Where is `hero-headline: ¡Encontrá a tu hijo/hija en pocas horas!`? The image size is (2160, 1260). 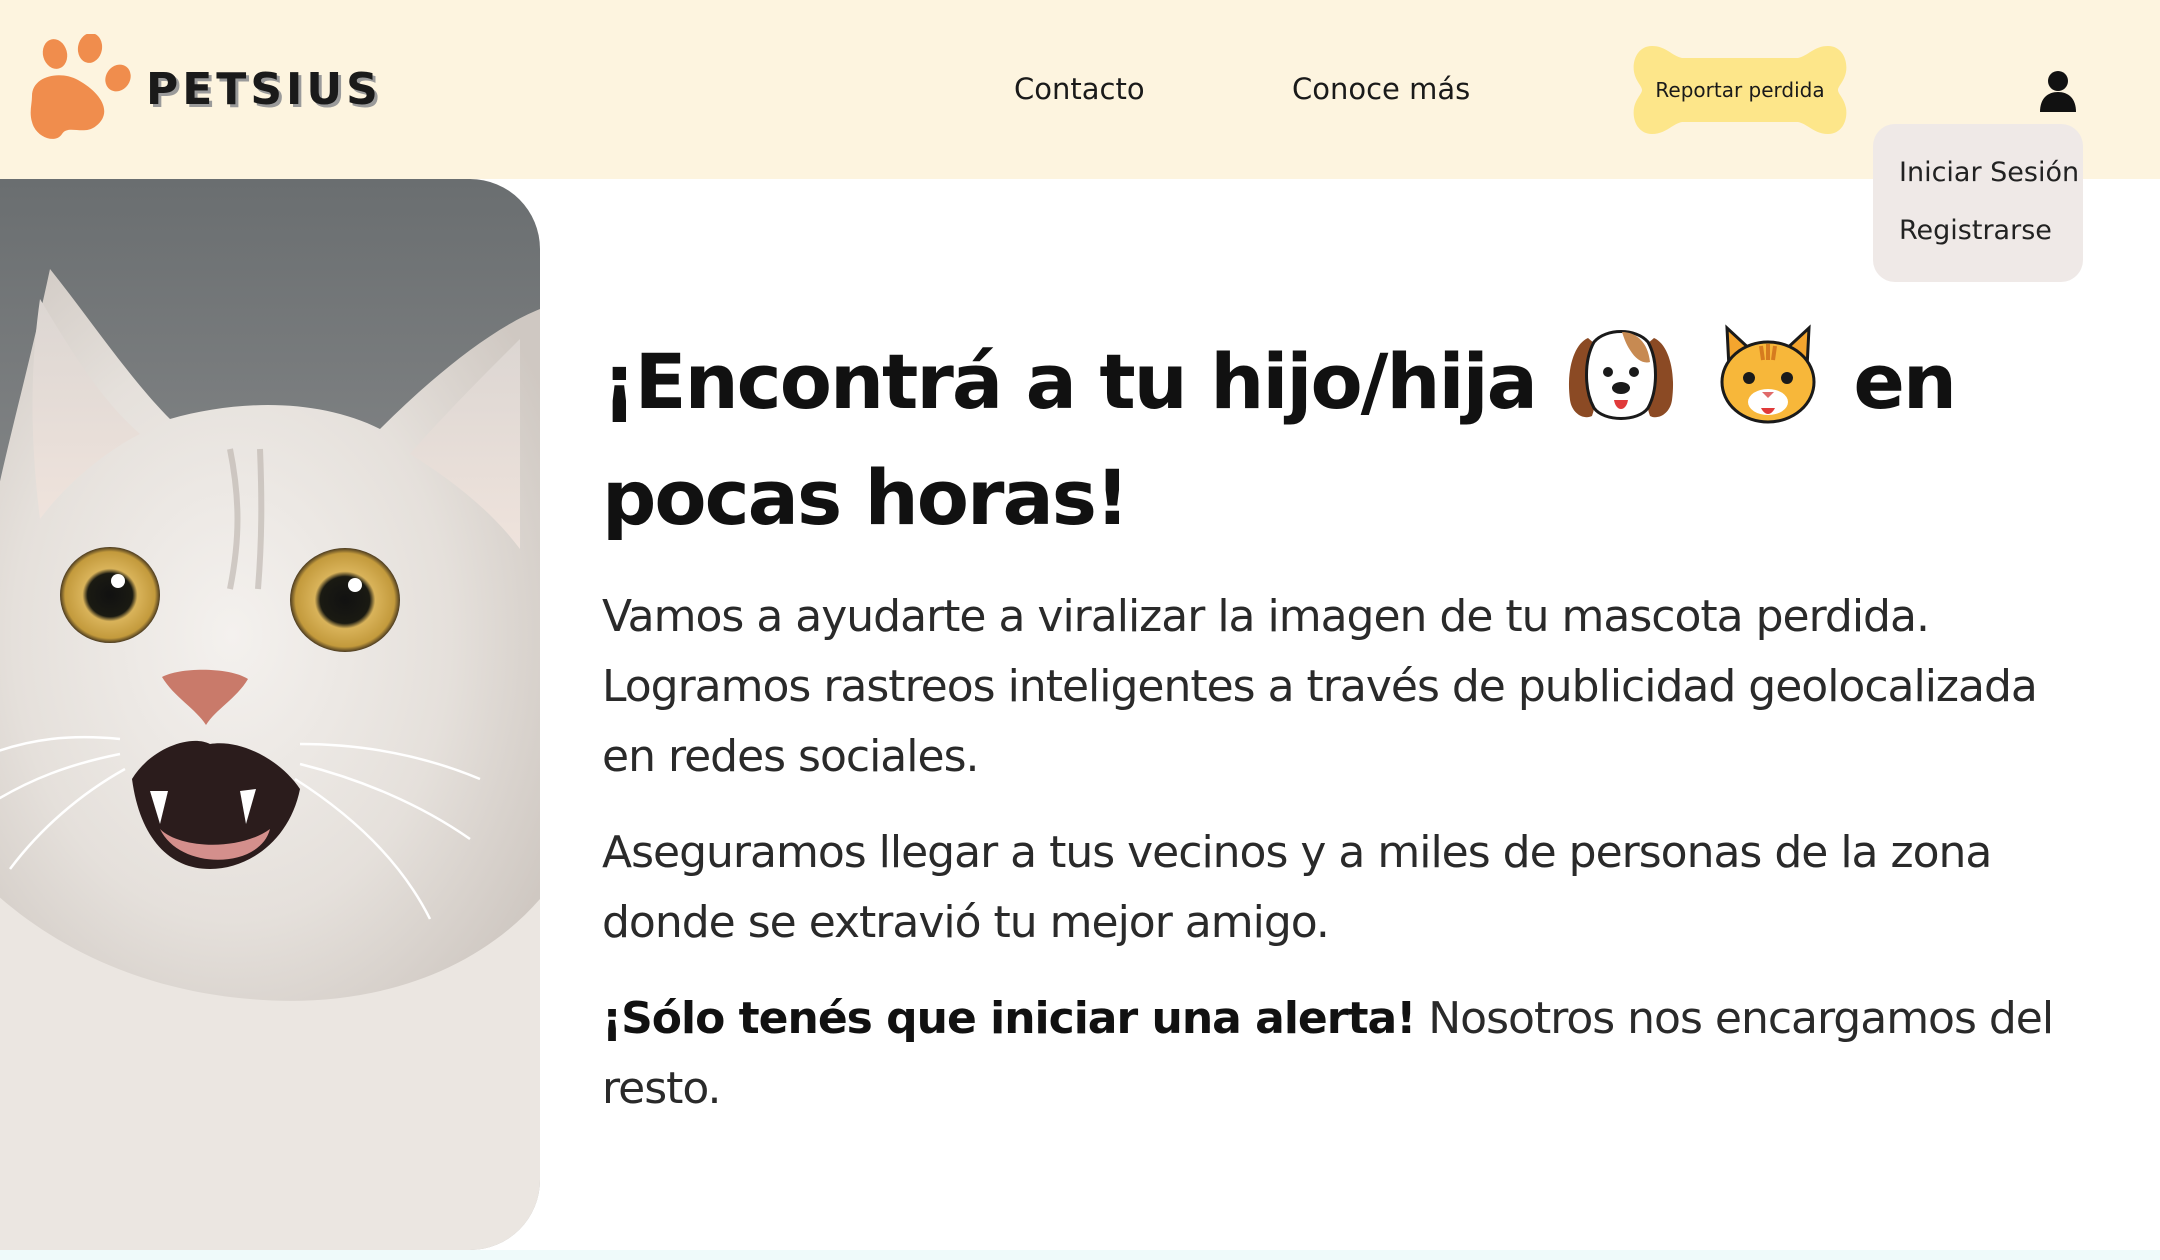
hero-headline: ¡Encontrá a tu hijo/hija en pocas horas! is located at coordinates (1352, 438).